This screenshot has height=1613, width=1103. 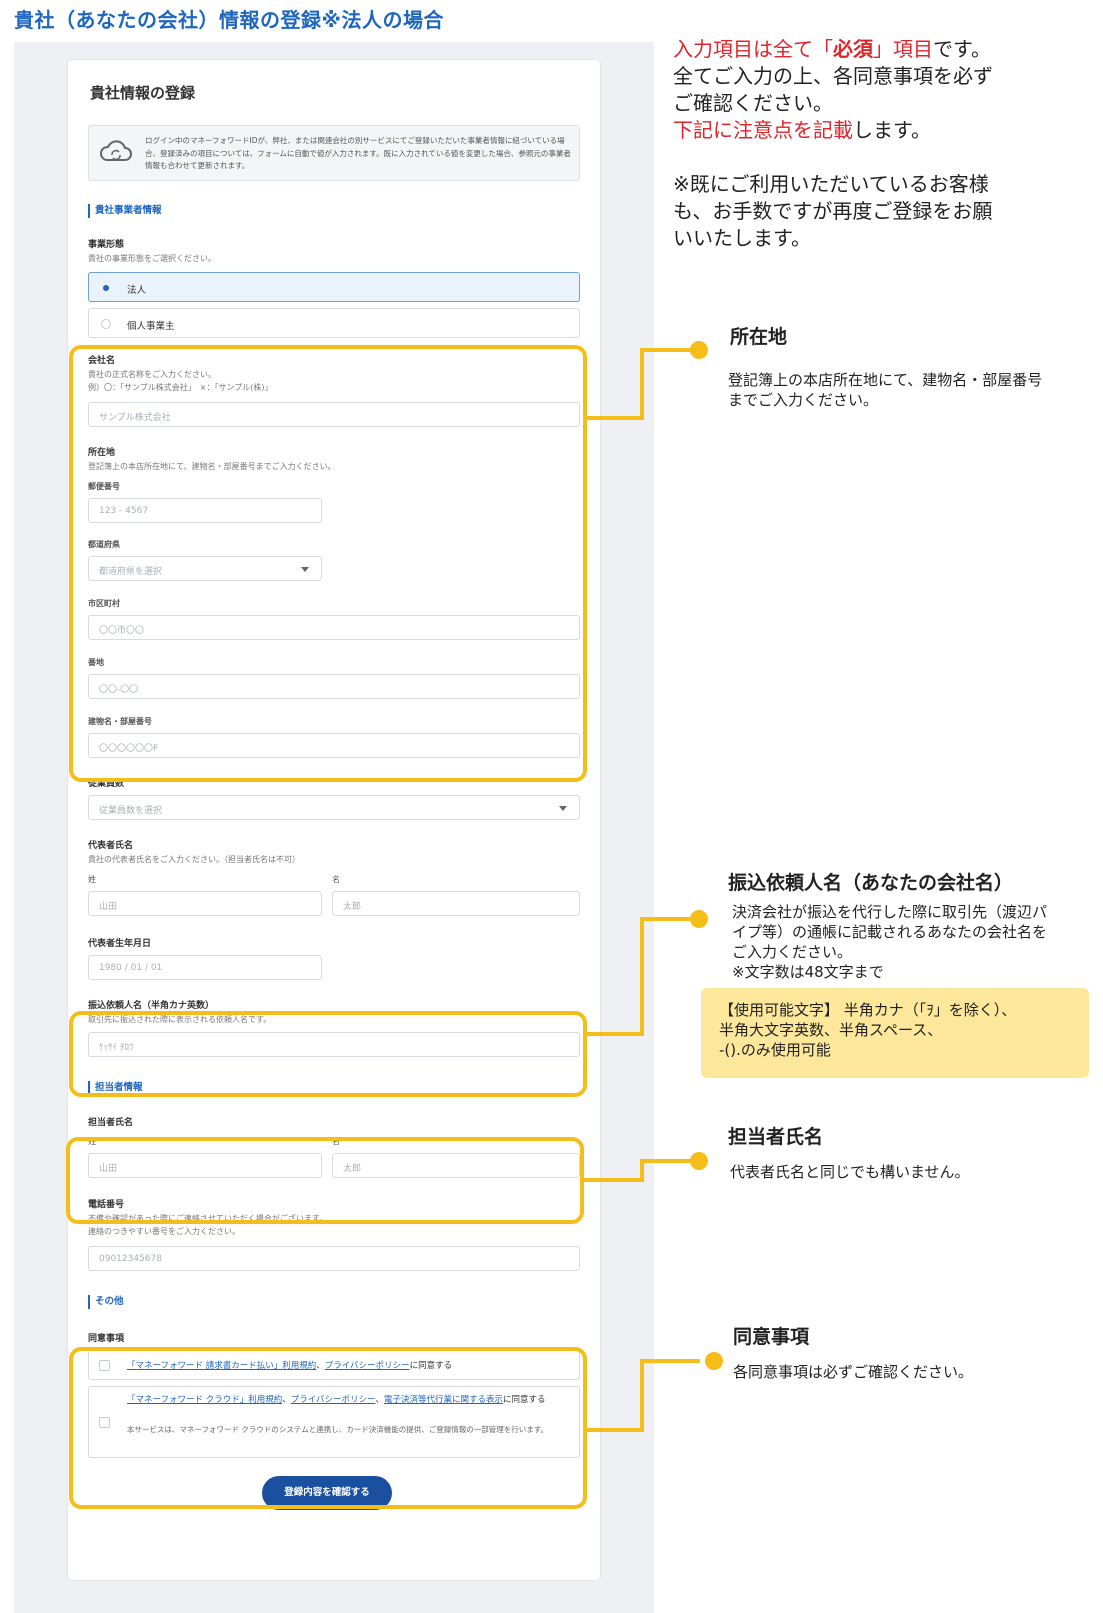 I want to click on intro-line-5: ※既にご利用いただいているお客様, so click(x=831, y=184).